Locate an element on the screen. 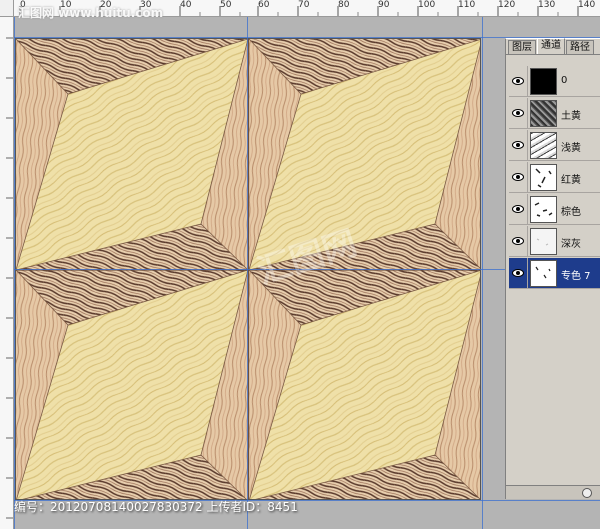 Image resolution: width=600 pixels, height=529 pixels. panel-footer is located at coordinates (553, 492).